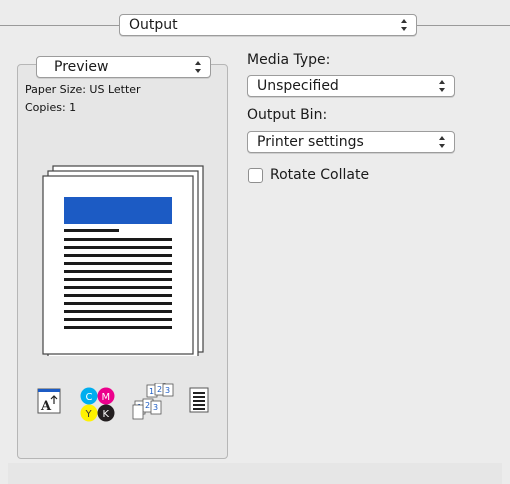 This screenshot has width=510, height=484. I want to click on divider-left, so click(59, 25).